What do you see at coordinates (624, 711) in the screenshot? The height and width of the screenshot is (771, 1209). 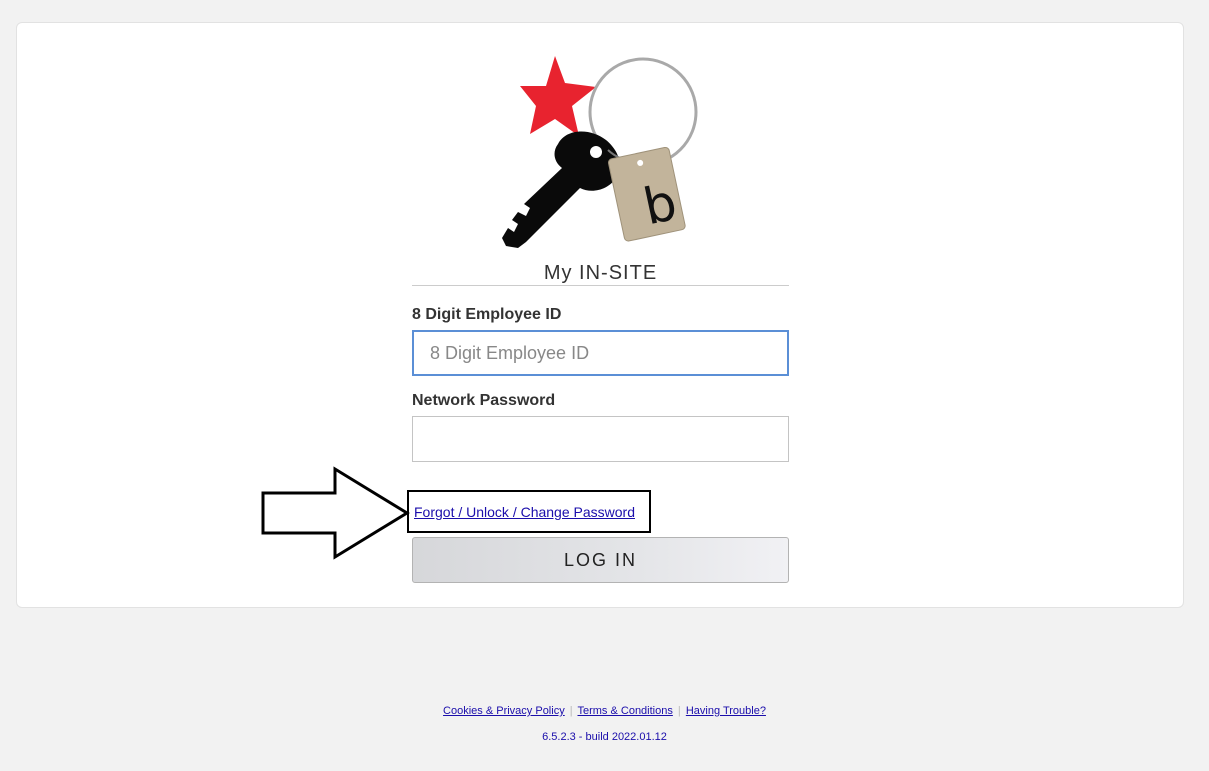 I see `terms-link: Terms & Conditions` at bounding box center [624, 711].